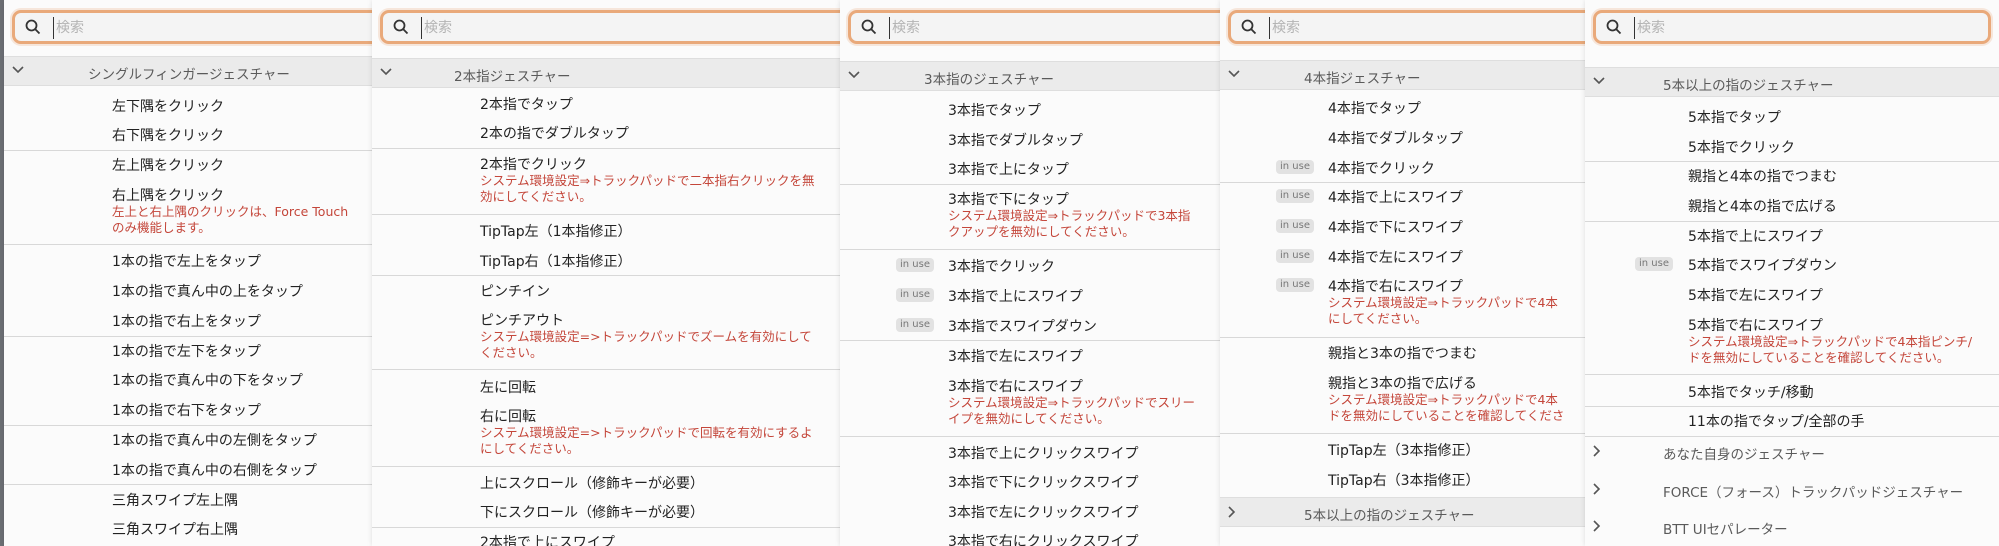  What do you see at coordinates (175, 530) in the screenshot?
I see `gesture-label: 三角スワイプ右上隅` at bounding box center [175, 530].